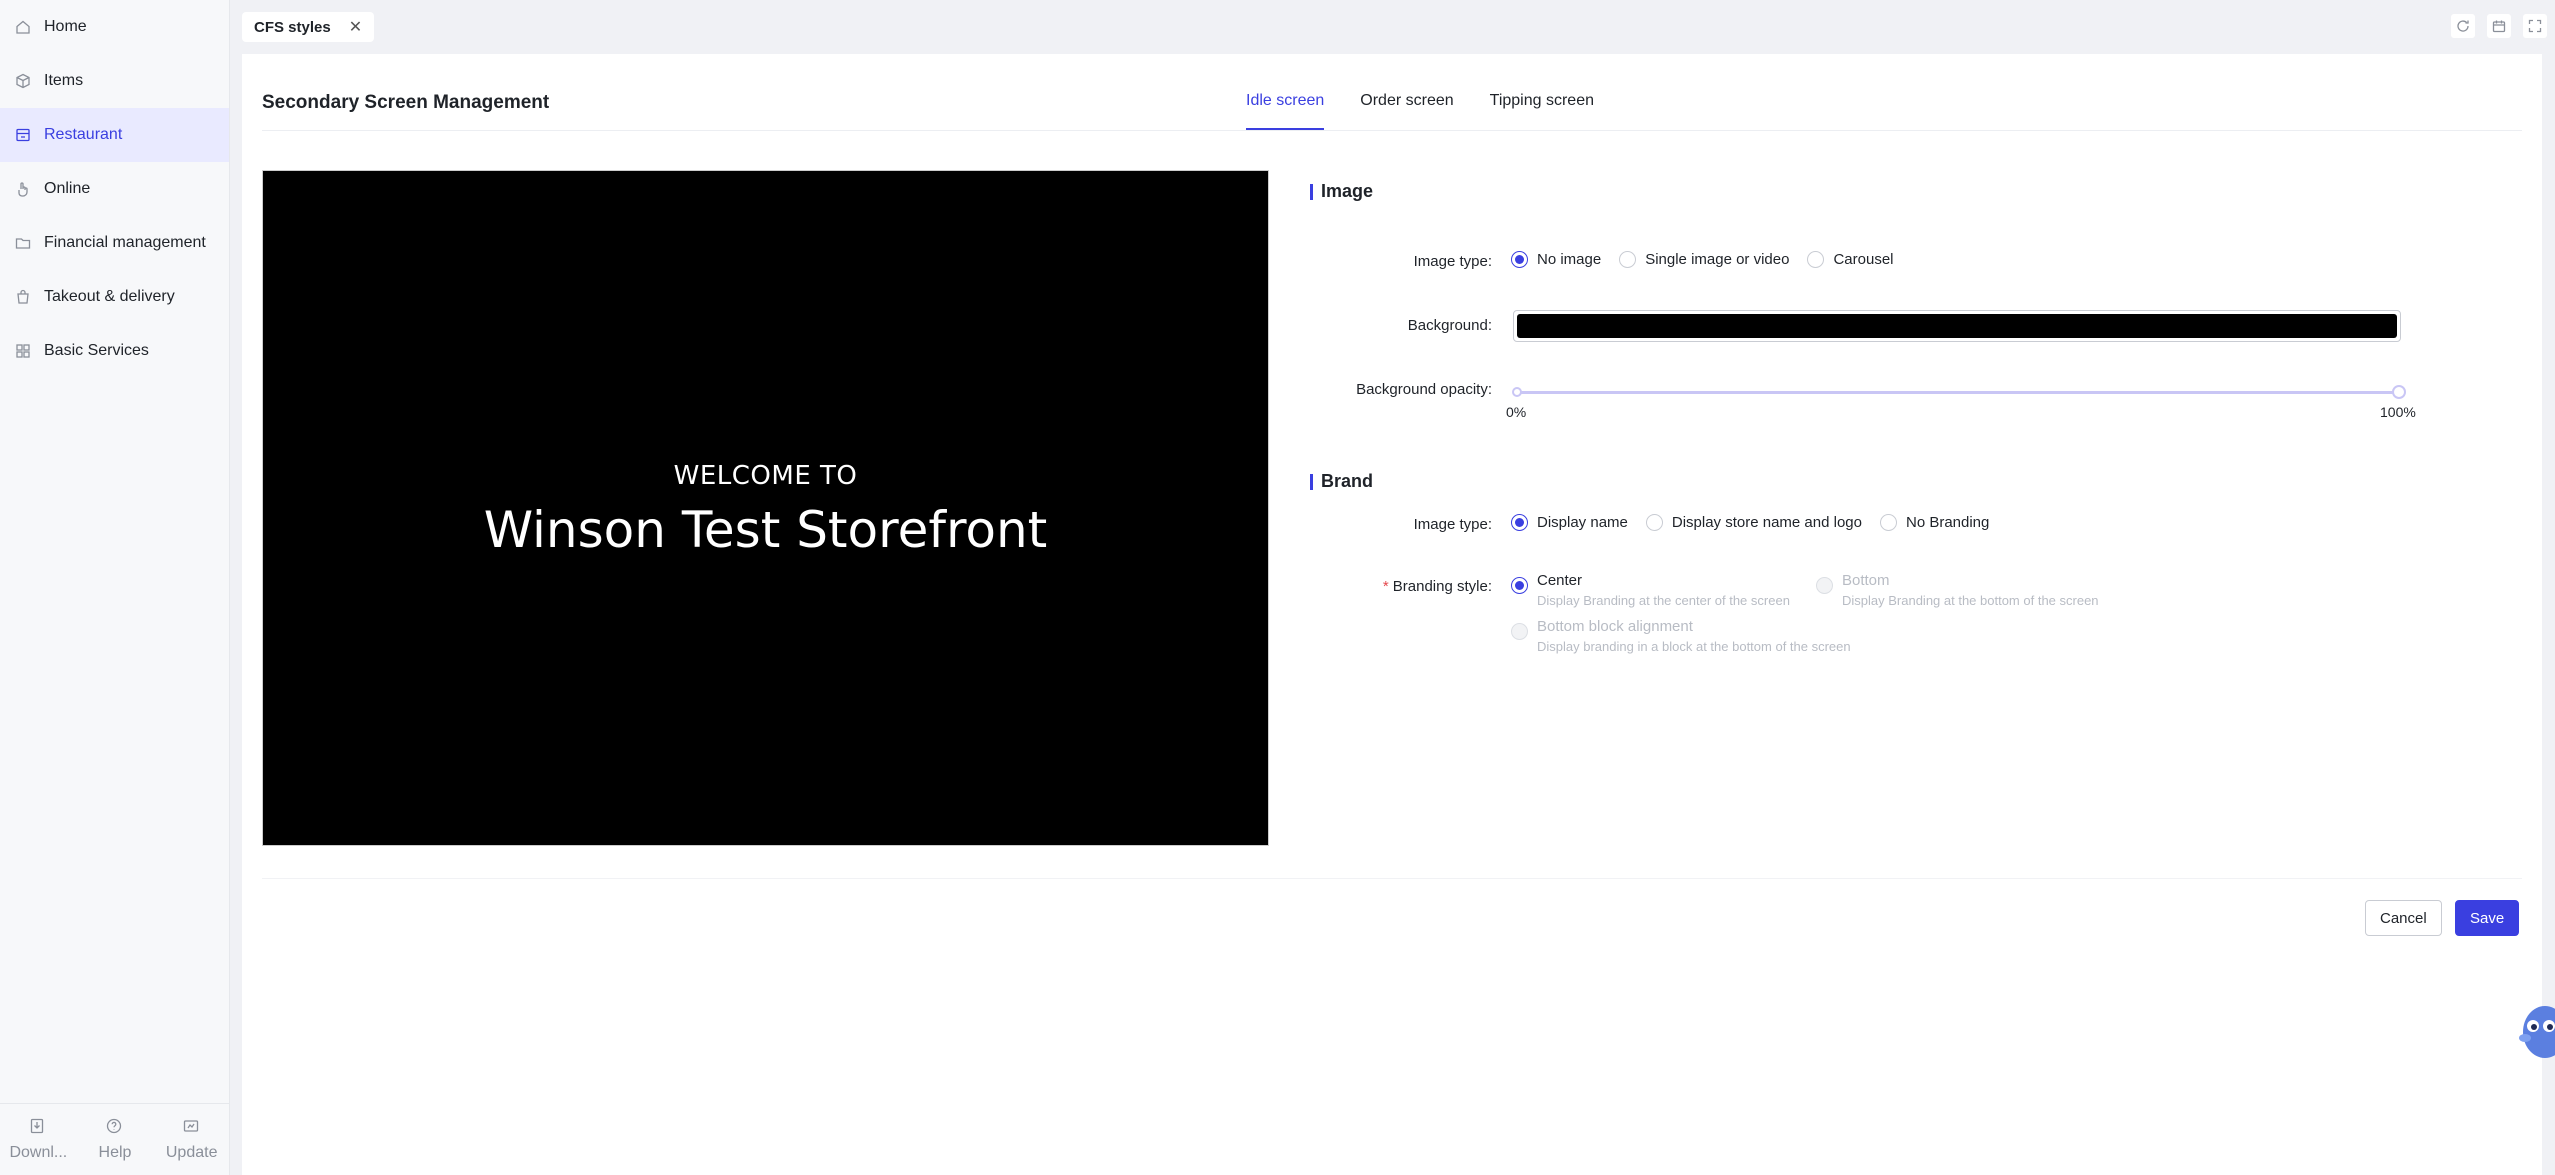 The height and width of the screenshot is (1175, 2555). Describe the element at coordinates (96, 350) in the screenshot. I see `sidebar-item-label: Basic Services` at that location.